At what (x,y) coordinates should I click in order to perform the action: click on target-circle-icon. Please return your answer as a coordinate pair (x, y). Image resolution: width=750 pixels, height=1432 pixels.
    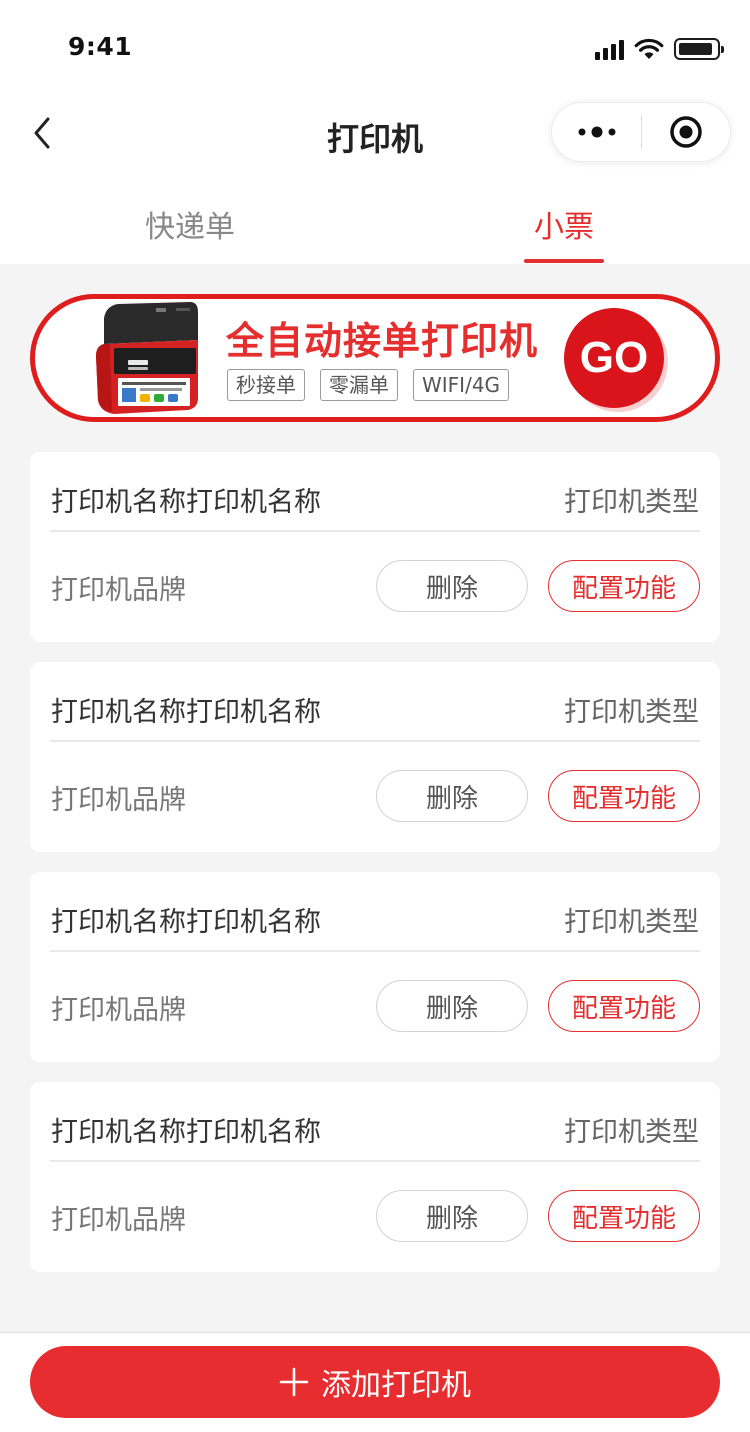
    Looking at the image, I should click on (686, 132).